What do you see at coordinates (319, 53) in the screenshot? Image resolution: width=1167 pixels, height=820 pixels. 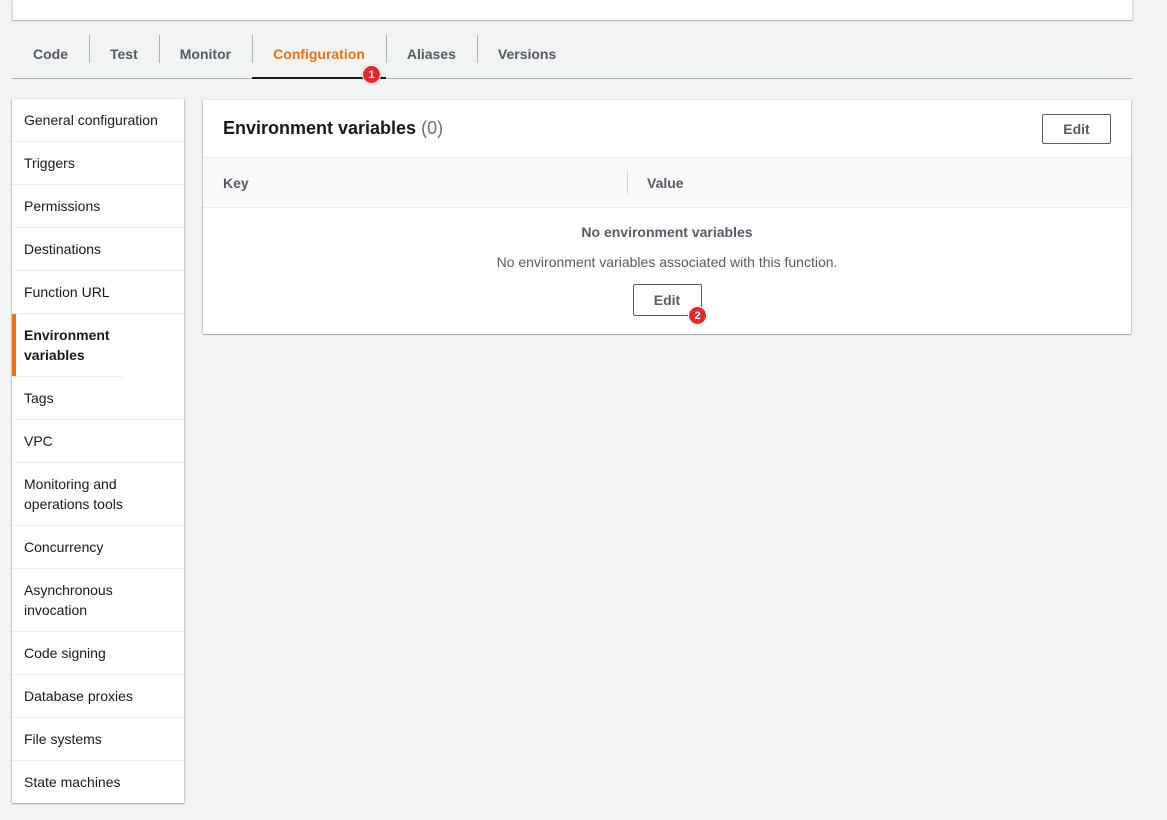 I see `tab-label: Configuration` at bounding box center [319, 53].